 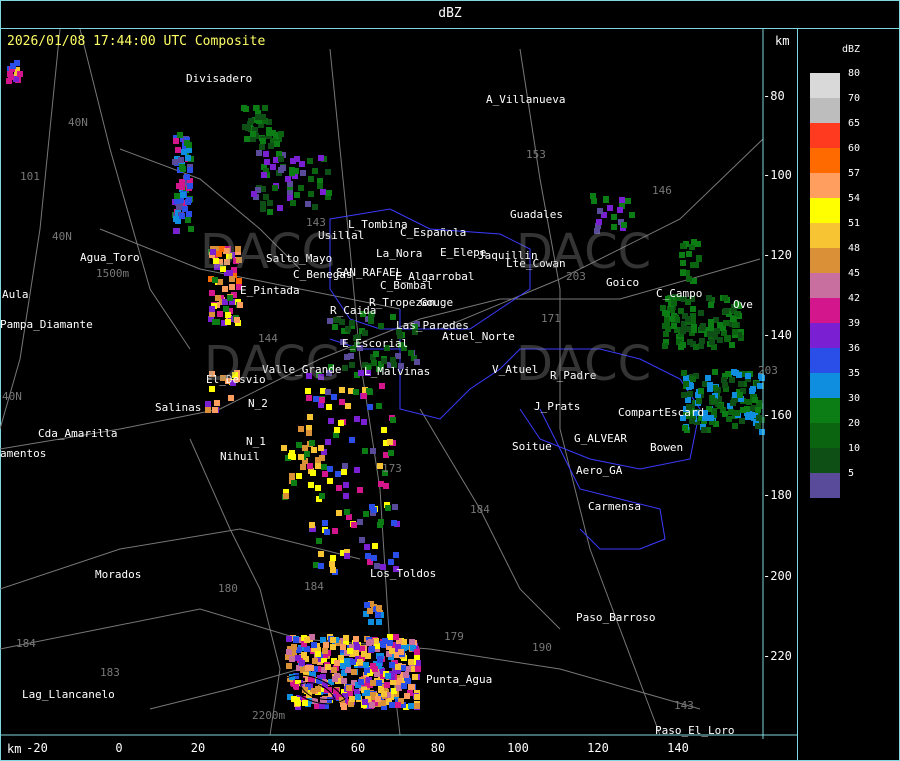 What do you see at coordinates (825, 485) in the screenshot?
I see `legend-swatch` at bounding box center [825, 485].